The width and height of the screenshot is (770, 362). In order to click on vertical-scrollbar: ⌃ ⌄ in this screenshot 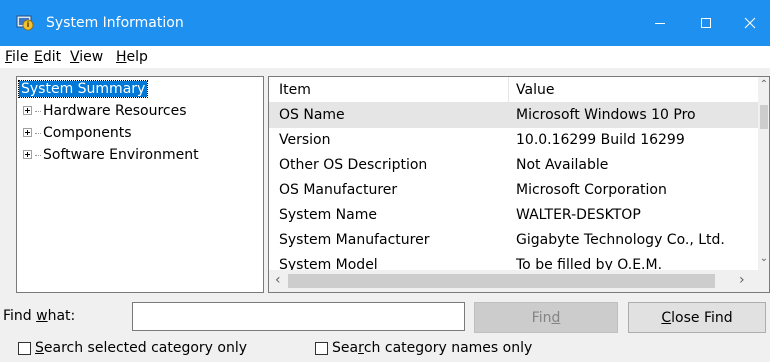, I will do `click(763, 173)`.